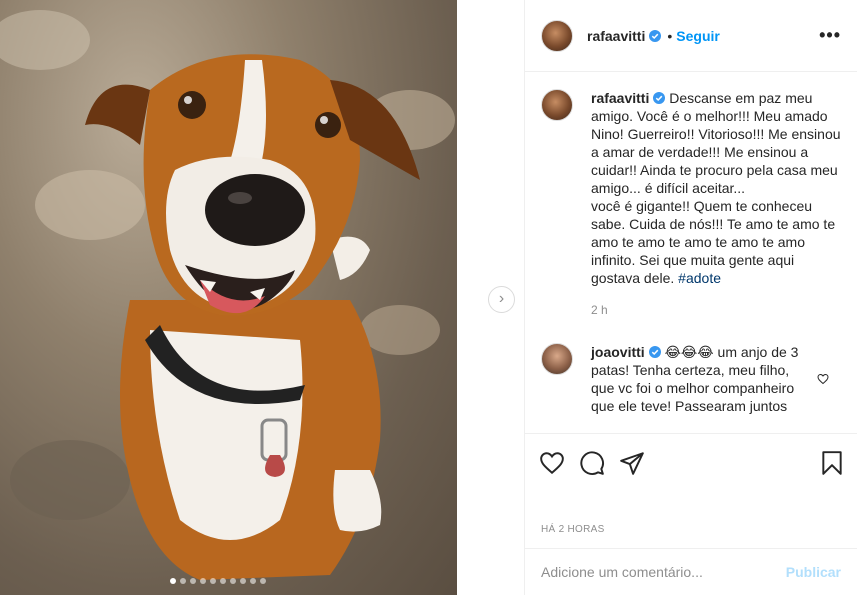 The image size is (857, 595). What do you see at coordinates (698, 36) in the screenshot?
I see `follow-button: Seguir` at bounding box center [698, 36].